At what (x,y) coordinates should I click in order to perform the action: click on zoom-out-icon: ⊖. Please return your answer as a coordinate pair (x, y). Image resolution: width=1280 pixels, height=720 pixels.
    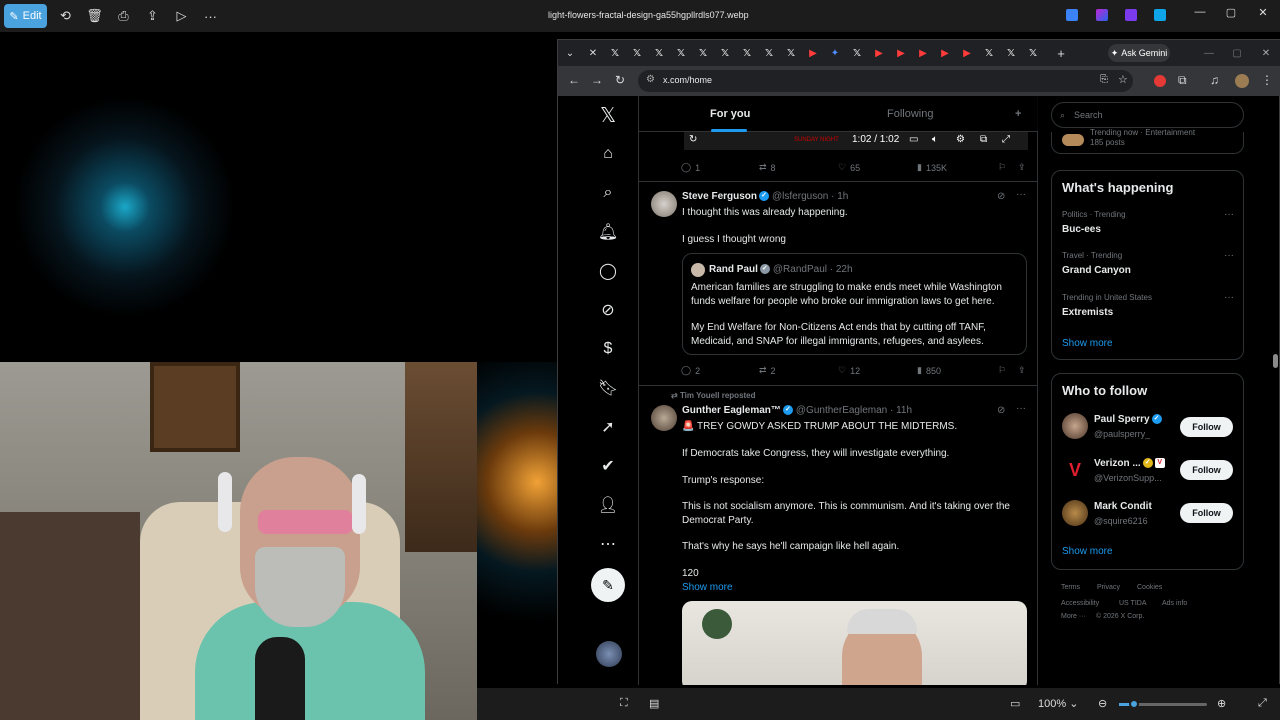
    Looking at the image, I should click on (1102, 703).